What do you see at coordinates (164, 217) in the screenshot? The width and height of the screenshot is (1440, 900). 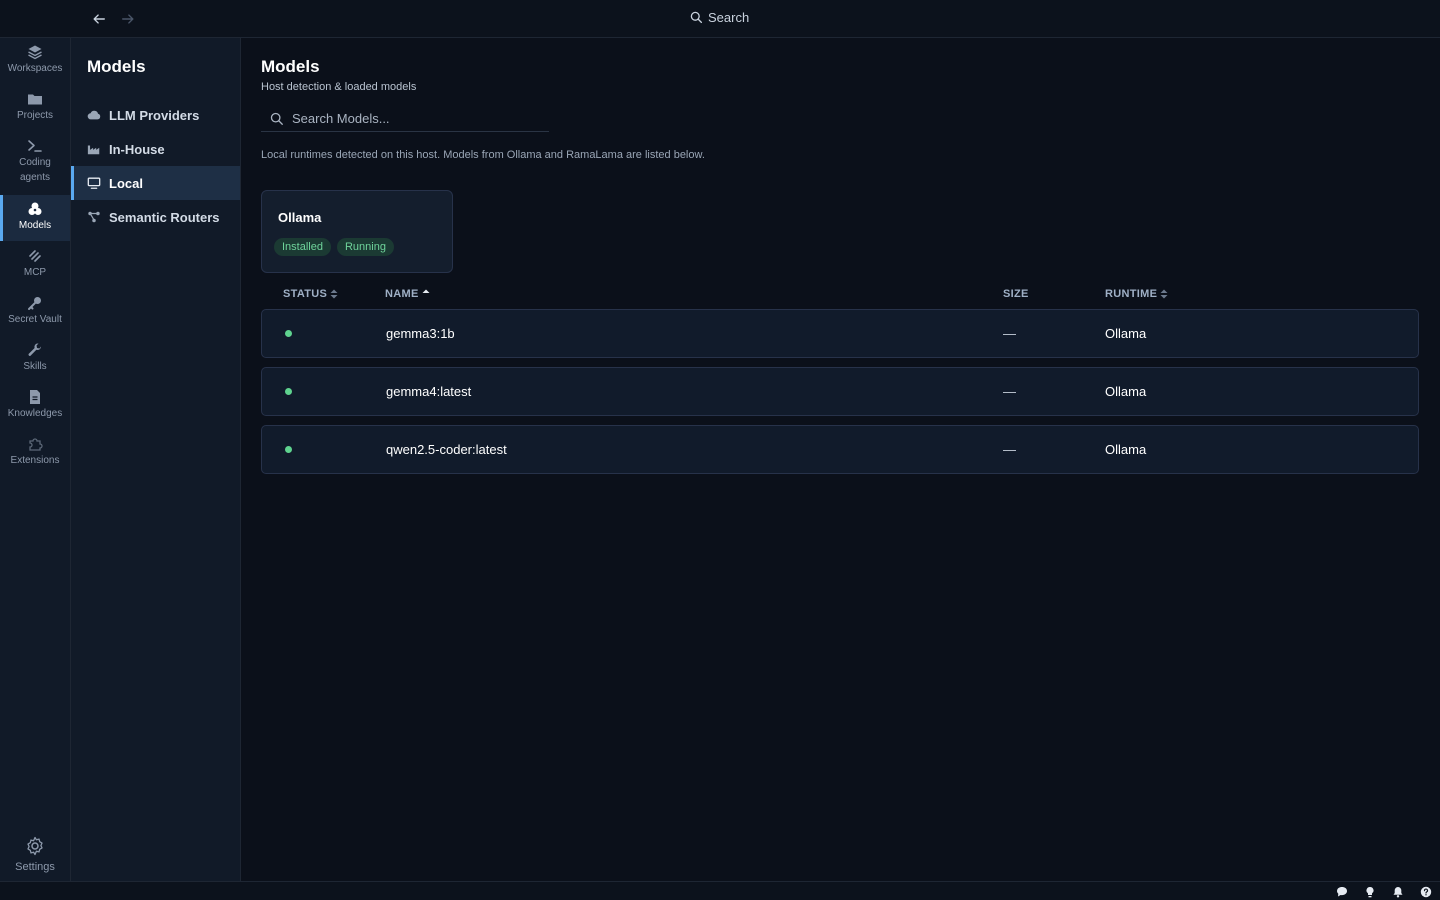 I see `sidebar-item-label: Semantic Routers` at bounding box center [164, 217].